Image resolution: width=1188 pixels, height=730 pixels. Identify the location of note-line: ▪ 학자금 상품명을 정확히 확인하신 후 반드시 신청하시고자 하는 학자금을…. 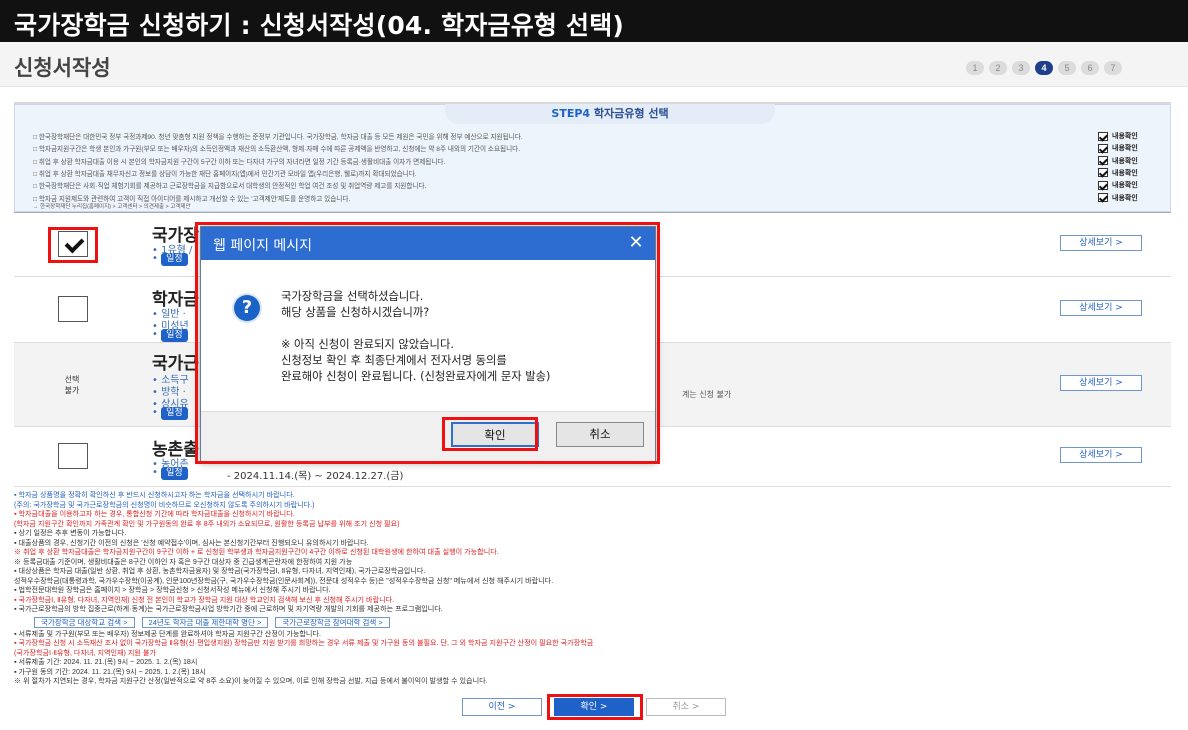
(154, 495).